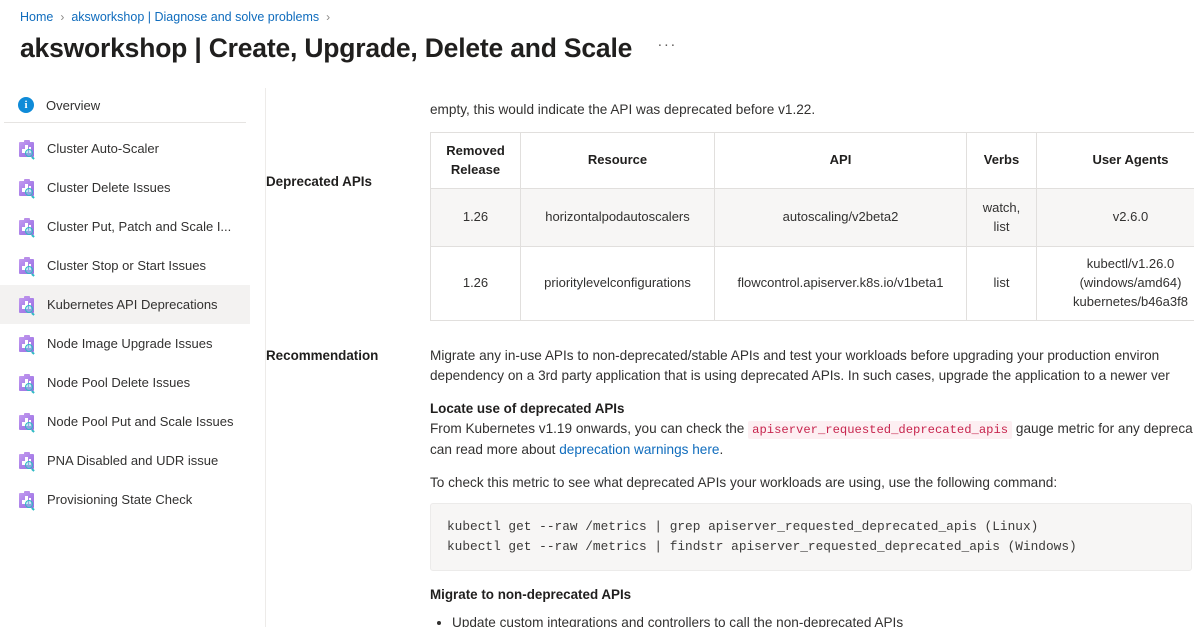 This screenshot has width=1194, height=627. Describe the element at coordinates (1115, 160) in the screenshot. I see `column-header-user-agents: User Agents` at that location.